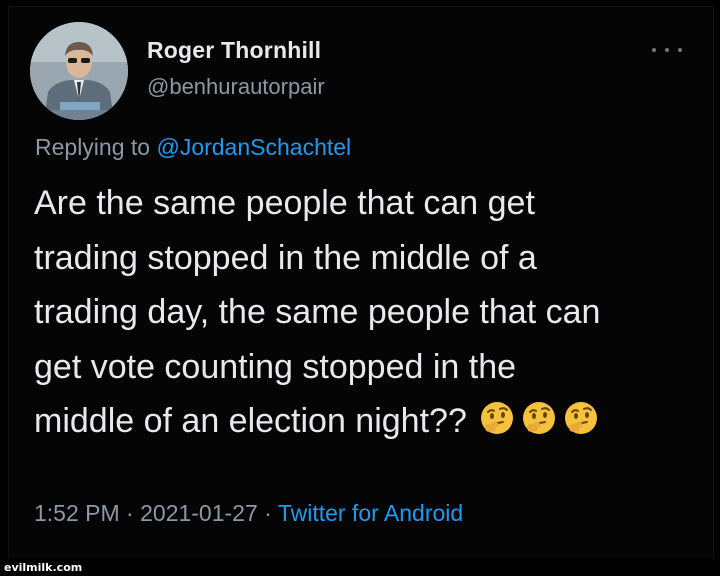  Describe the element at coordinates (284, 203) in the screenshot. I see `tweet-text-line: Are the same people that can get` at that location.